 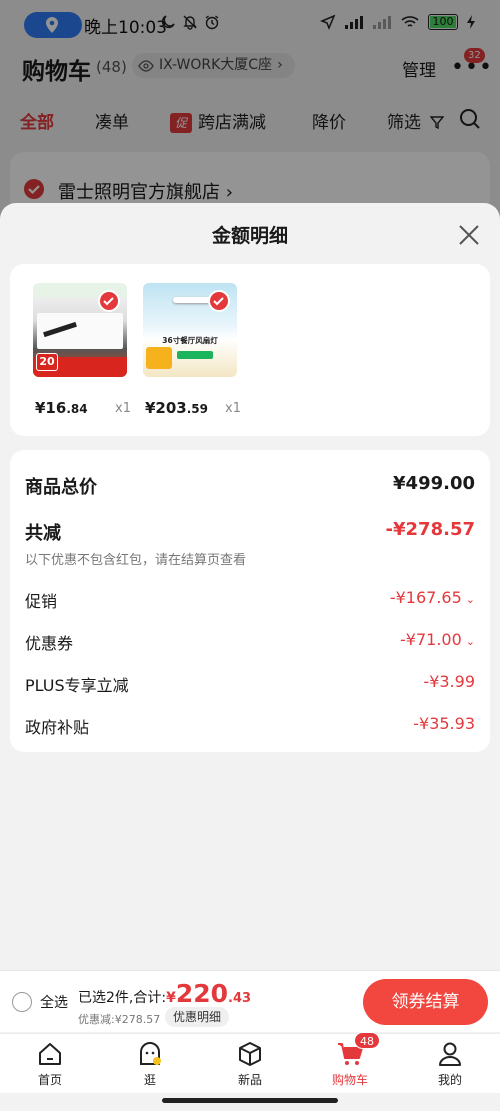 I want to click on discount-note: 以下优惠不包含红包，请在结算页查看, so click(x=250, y=558).